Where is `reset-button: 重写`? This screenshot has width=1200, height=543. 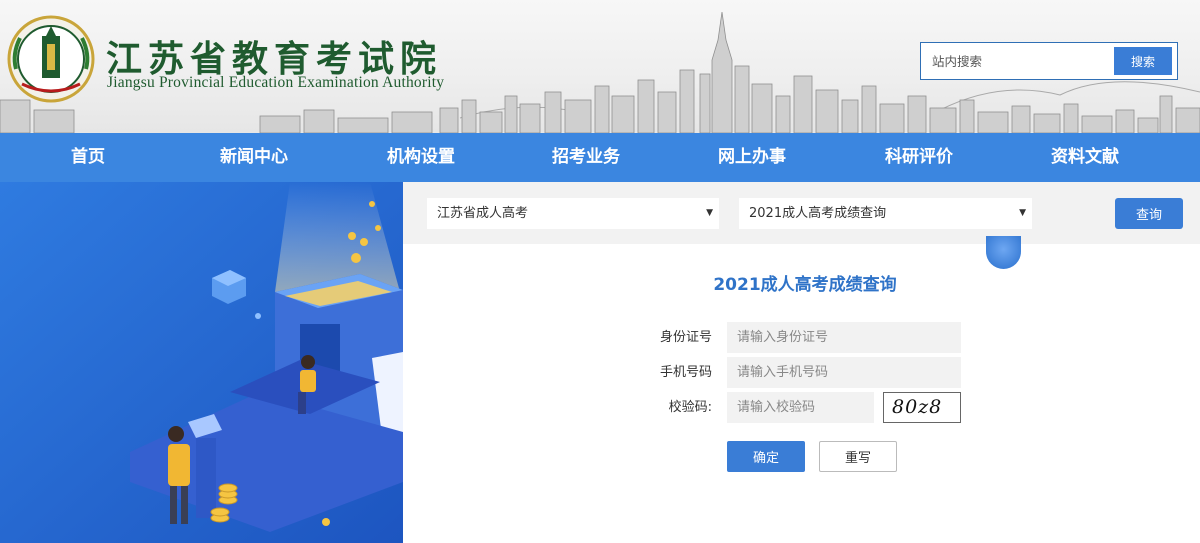
reset-button: 重写 is located at coordinates (858, 456).